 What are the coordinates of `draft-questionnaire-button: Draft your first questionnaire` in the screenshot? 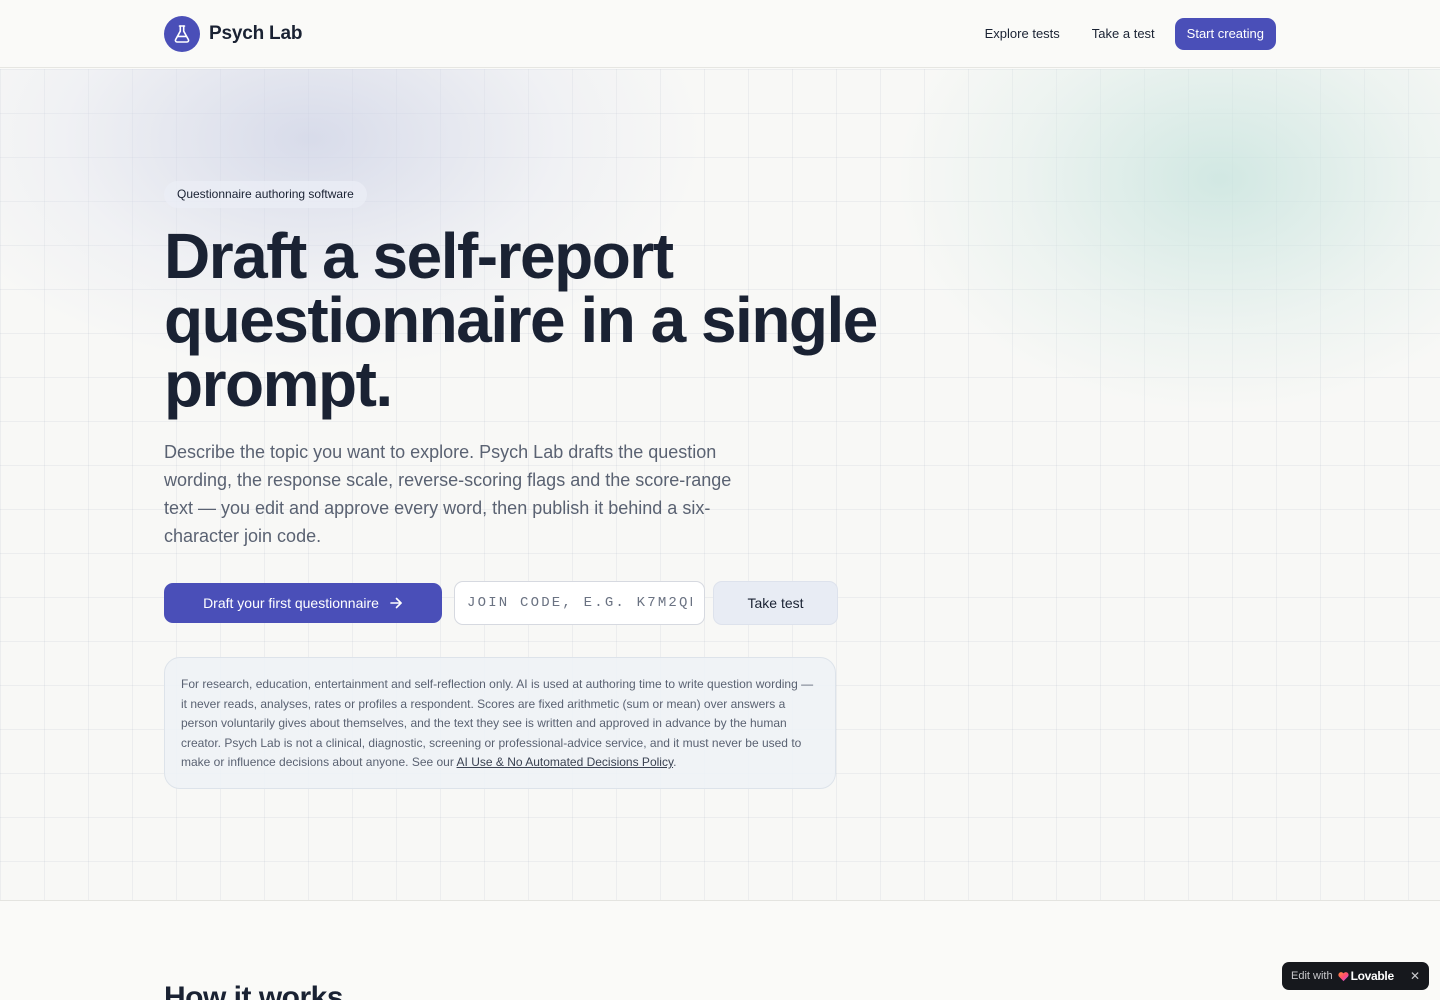 It's located at (303, 603).